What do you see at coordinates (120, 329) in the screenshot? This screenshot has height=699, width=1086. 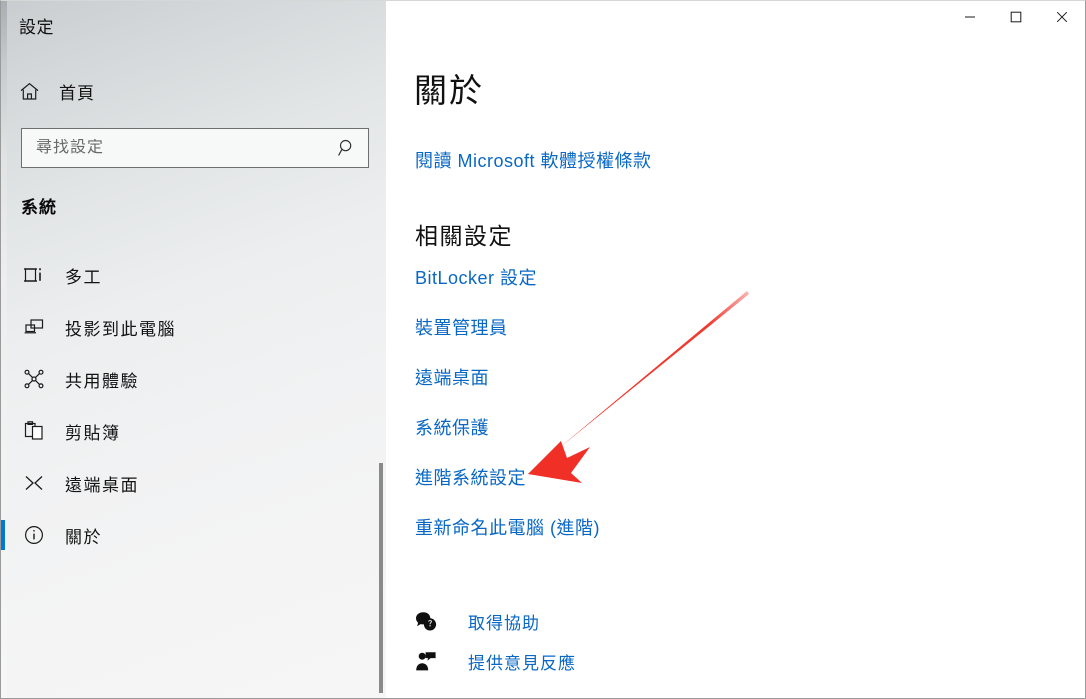 I see `sidebar-item-label: 投影到此電腦` at bounding box center [120, 329].